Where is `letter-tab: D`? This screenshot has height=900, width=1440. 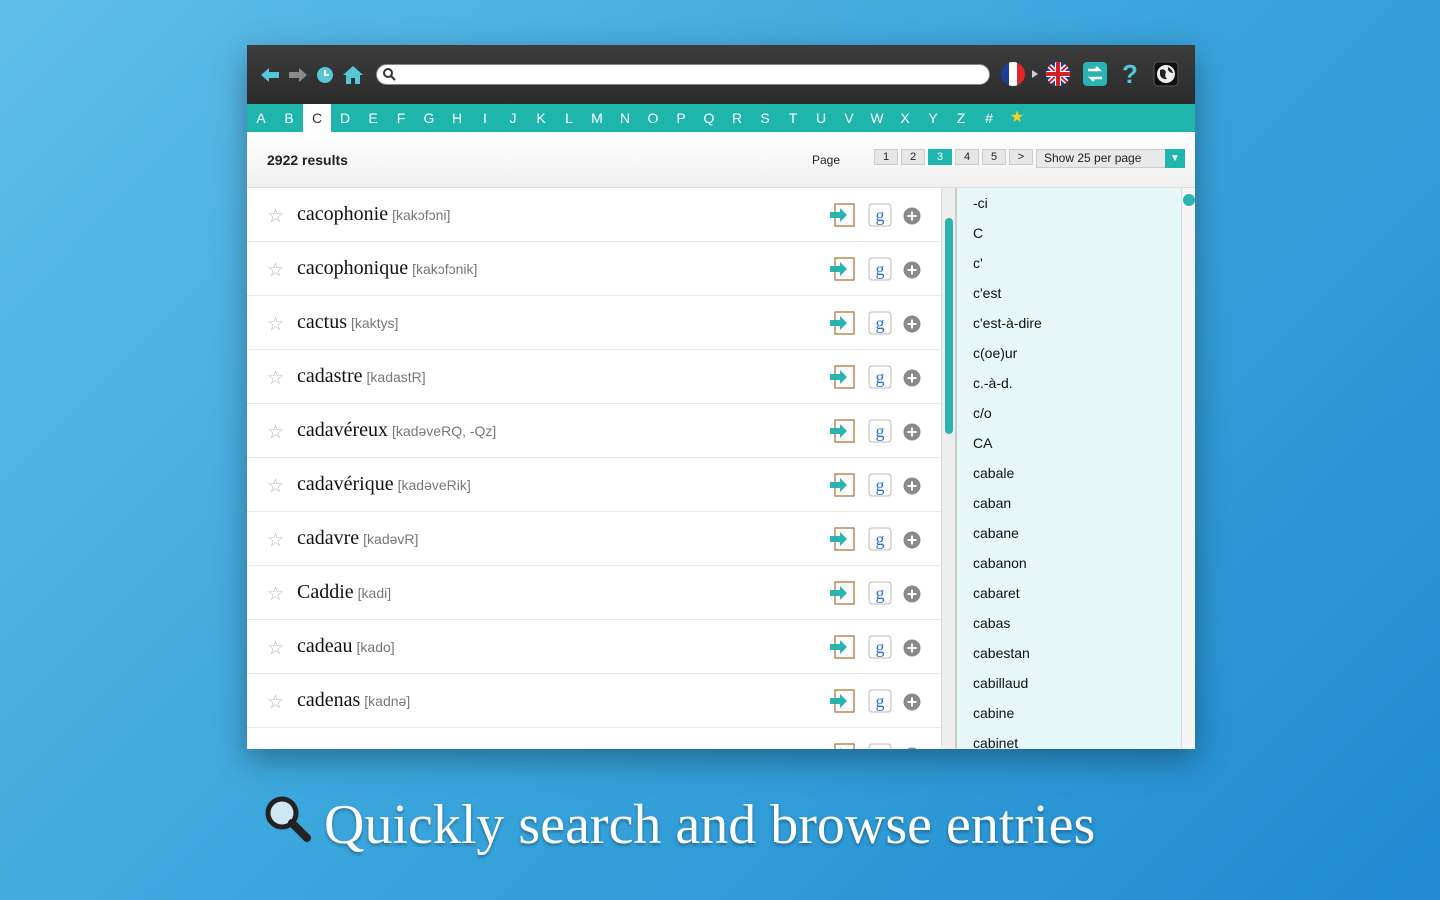
letter-tab: D is located at coordinates (345, 118).